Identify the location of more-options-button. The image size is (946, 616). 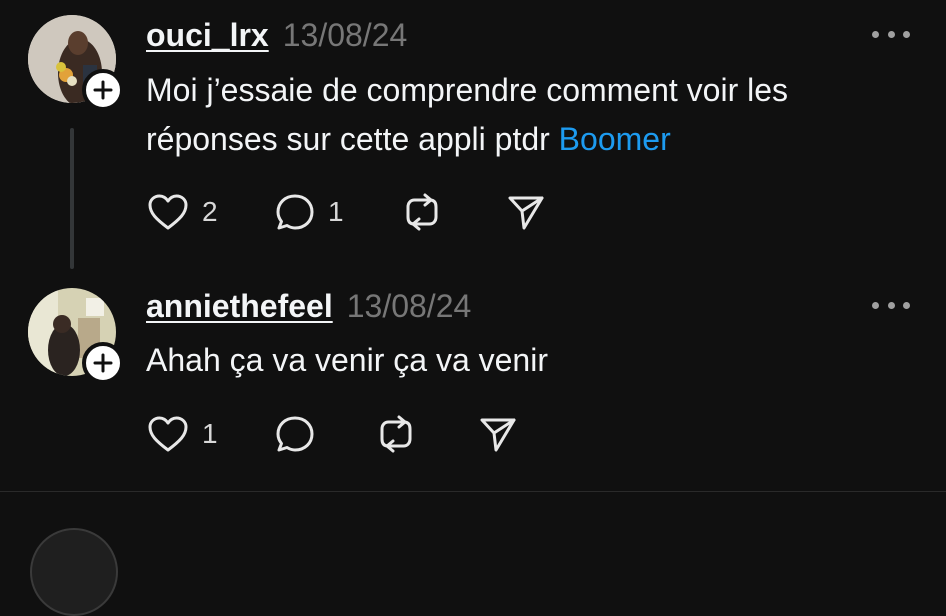
(891, 305).